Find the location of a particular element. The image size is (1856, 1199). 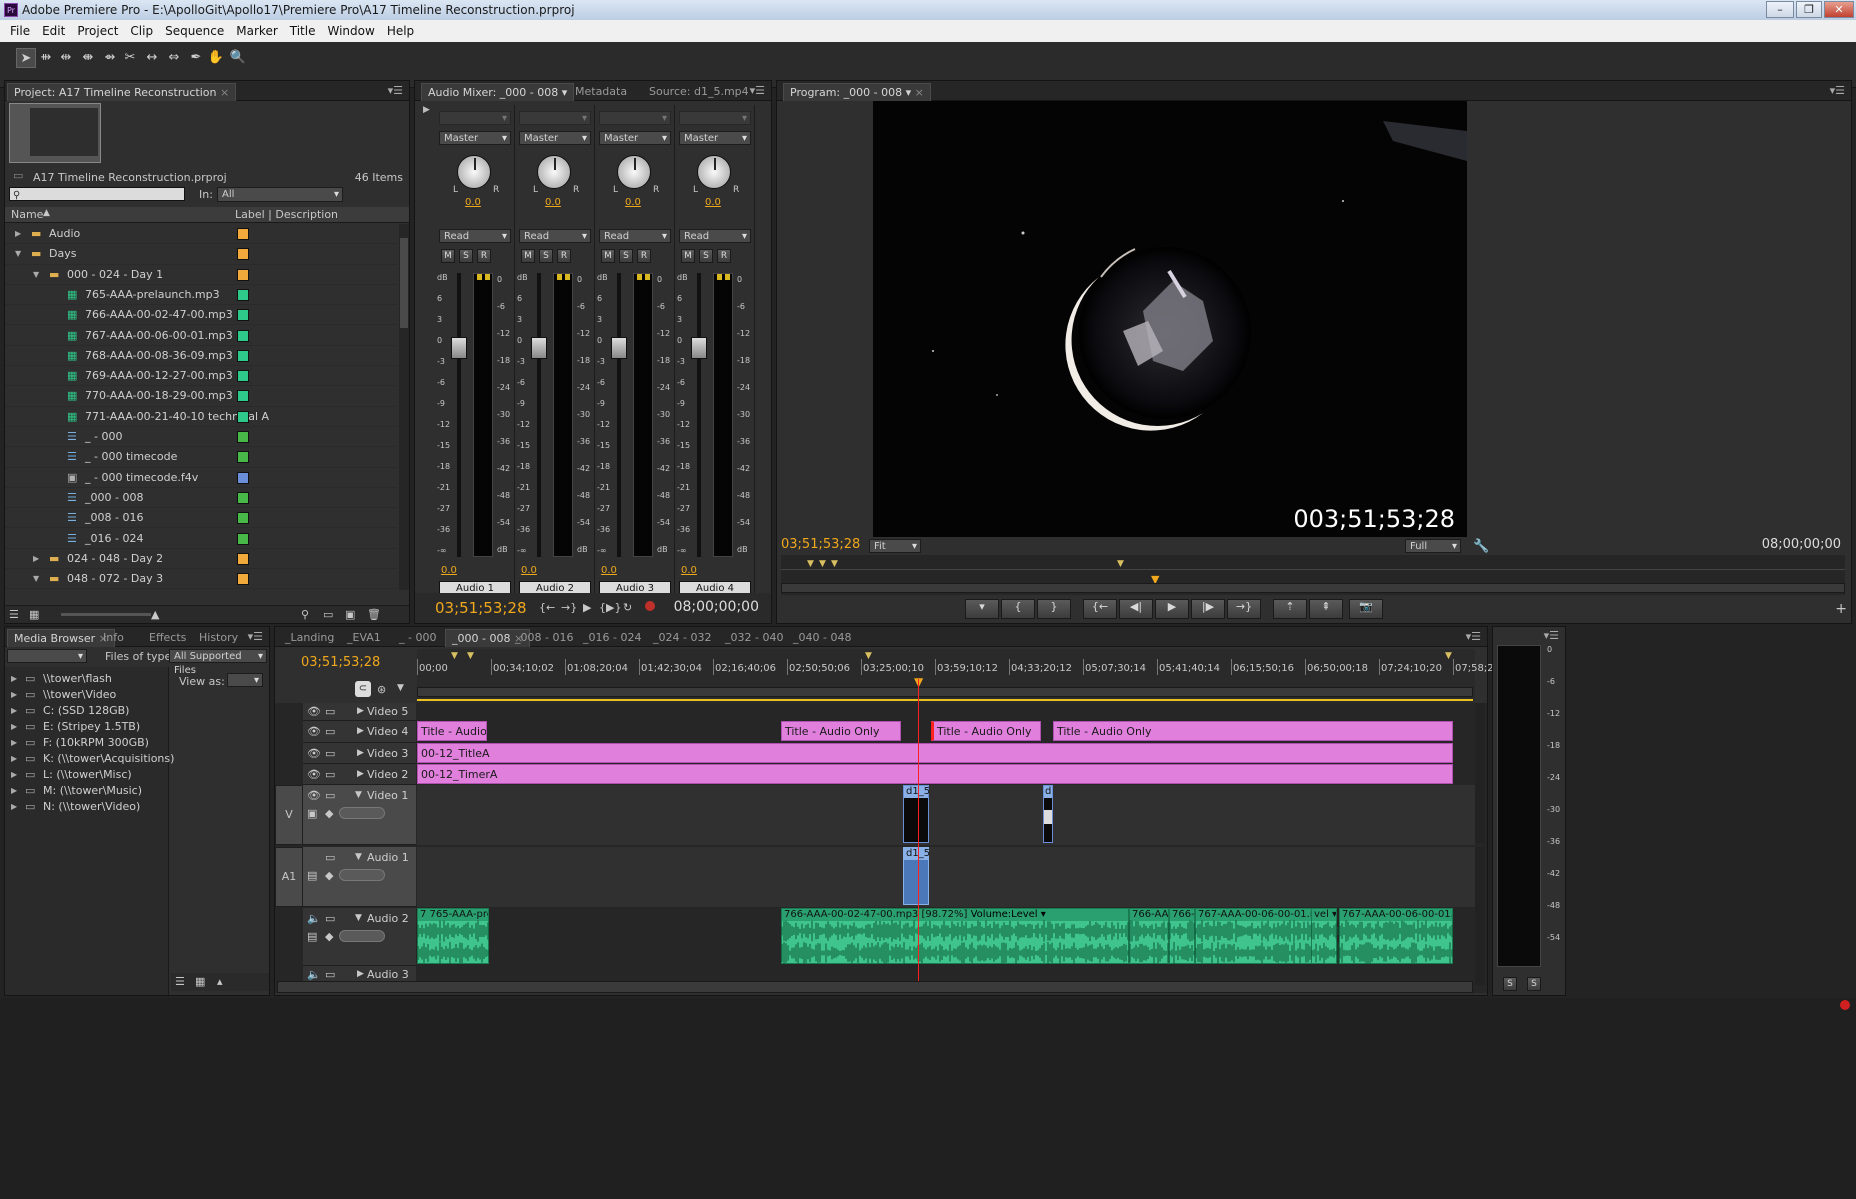

audio-target-a1: A1 is located at coordinates (289, 877).